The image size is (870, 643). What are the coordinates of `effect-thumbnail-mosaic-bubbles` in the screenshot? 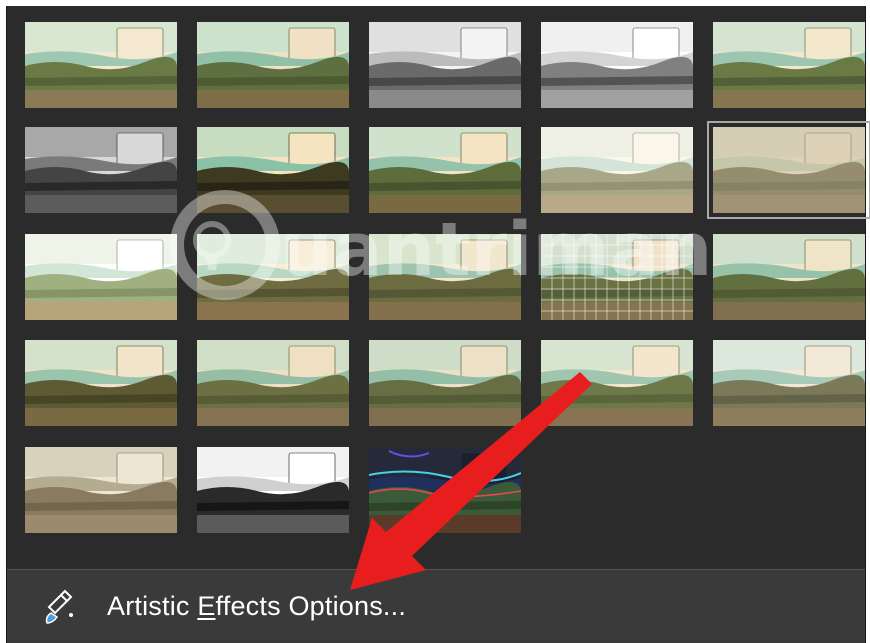 It's located at (617, 277).